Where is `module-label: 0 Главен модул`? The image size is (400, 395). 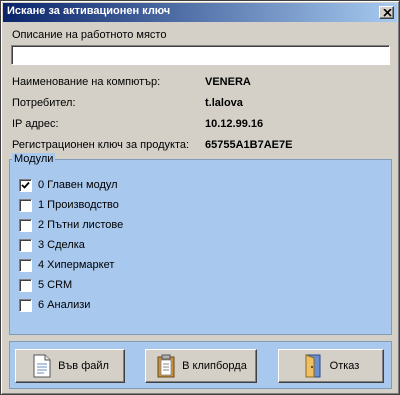 module-label: 0 Главен модул is located at coordinates (78, 185).